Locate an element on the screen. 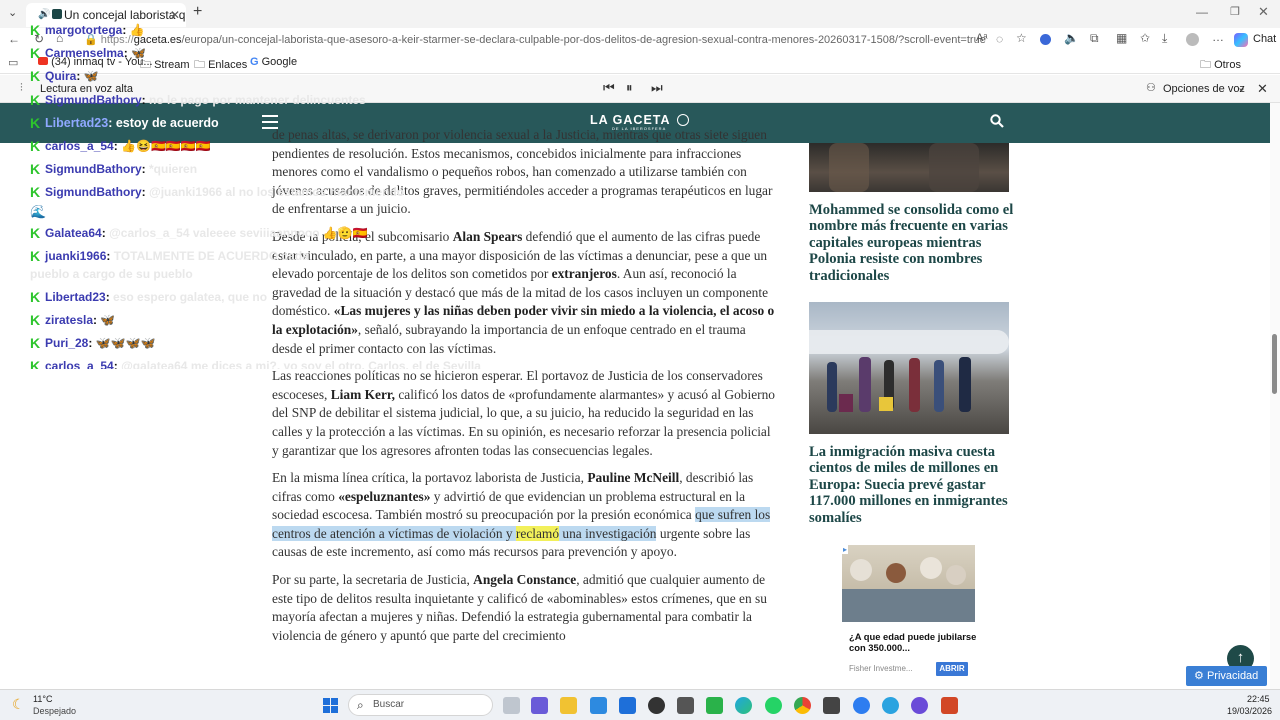  chat-text: *quieren is located at coordinates (173, 169).